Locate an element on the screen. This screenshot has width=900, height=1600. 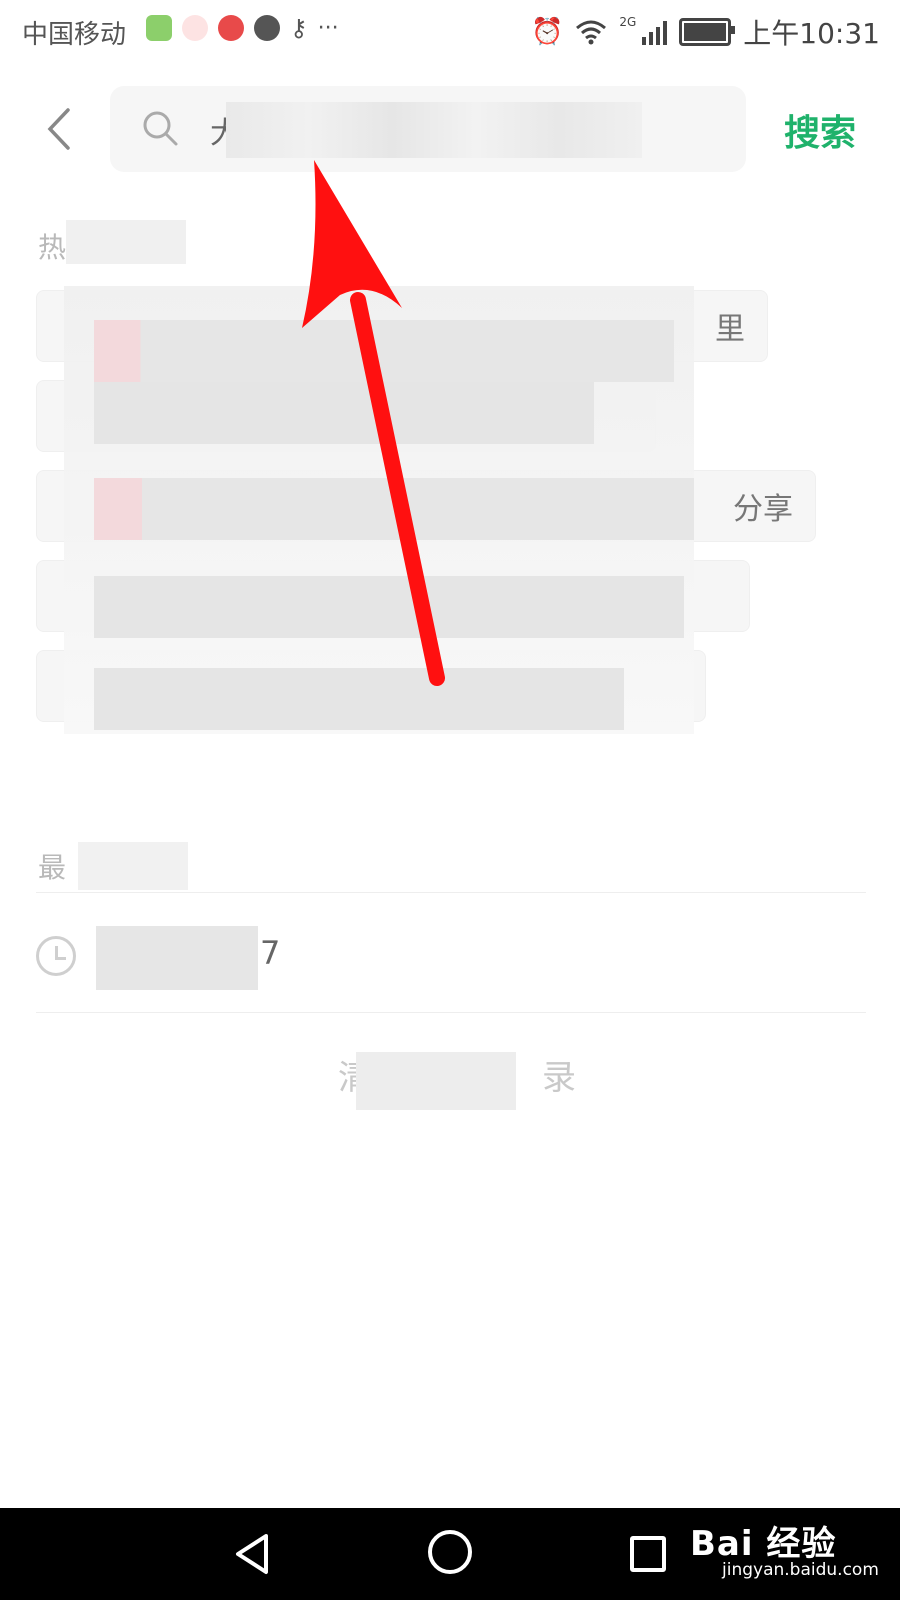
clear-history-redacted is located at coordinates (436, 1081).